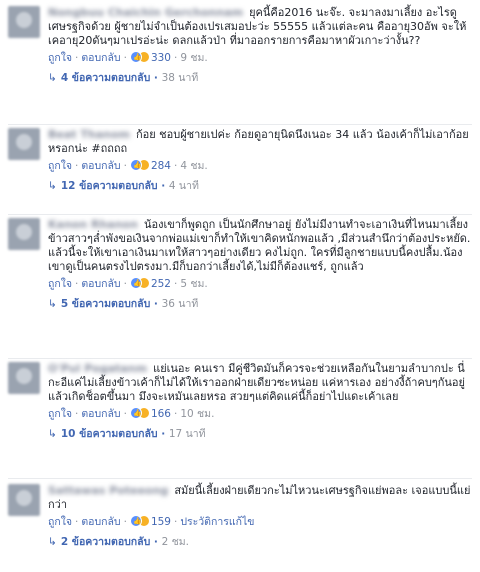 This screenshot has width=480, height=572. I want to click on comment-time: 5 ชม., so click(193, 284).